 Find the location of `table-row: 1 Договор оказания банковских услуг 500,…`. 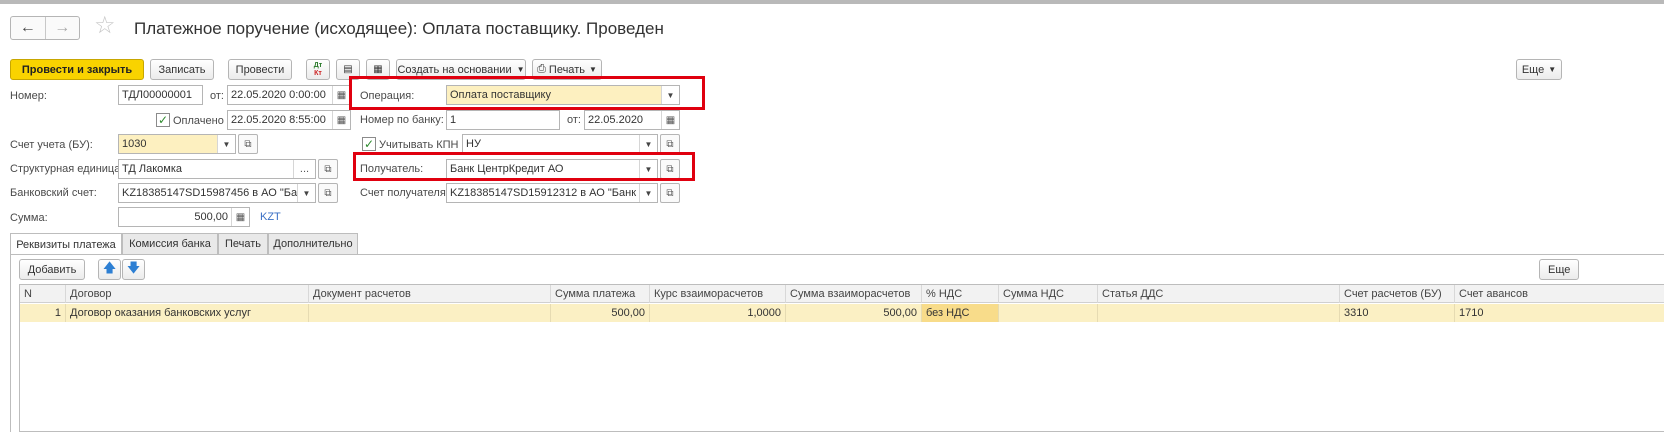

table-row: 1 Договор оказания банковских услуг 500,… is located at coordinates (842, 313).